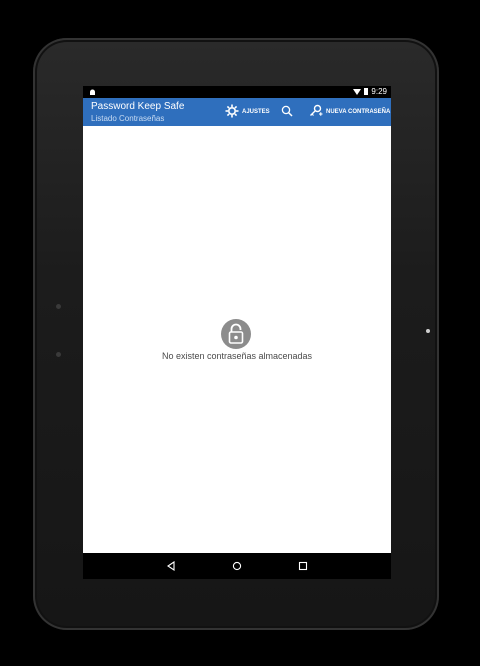 The image size is (480, 666). I want to click on tablet-camera, so click(428, 331).